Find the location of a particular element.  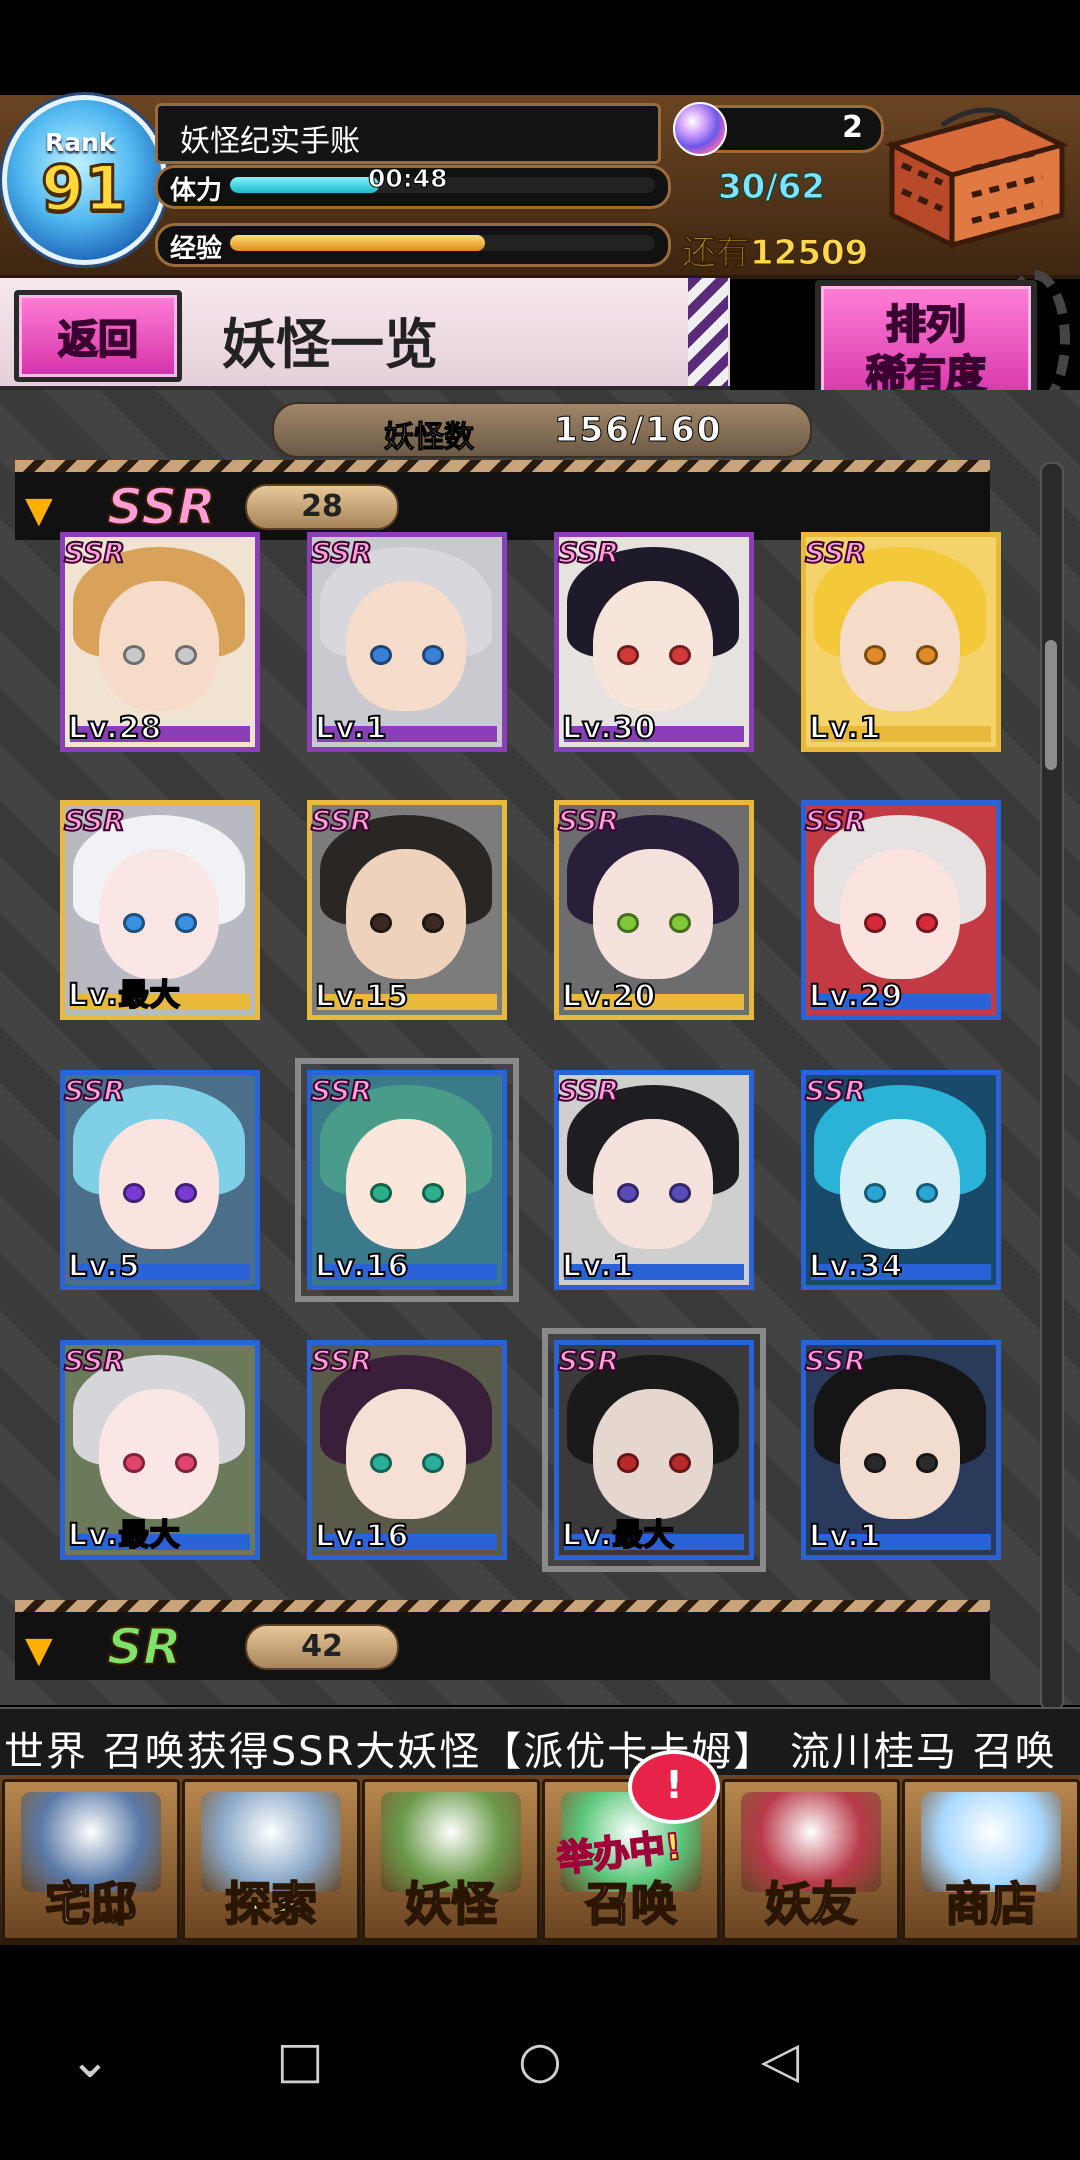

nav-button-3: 妖怪 is located at coordinates (451, 1860).